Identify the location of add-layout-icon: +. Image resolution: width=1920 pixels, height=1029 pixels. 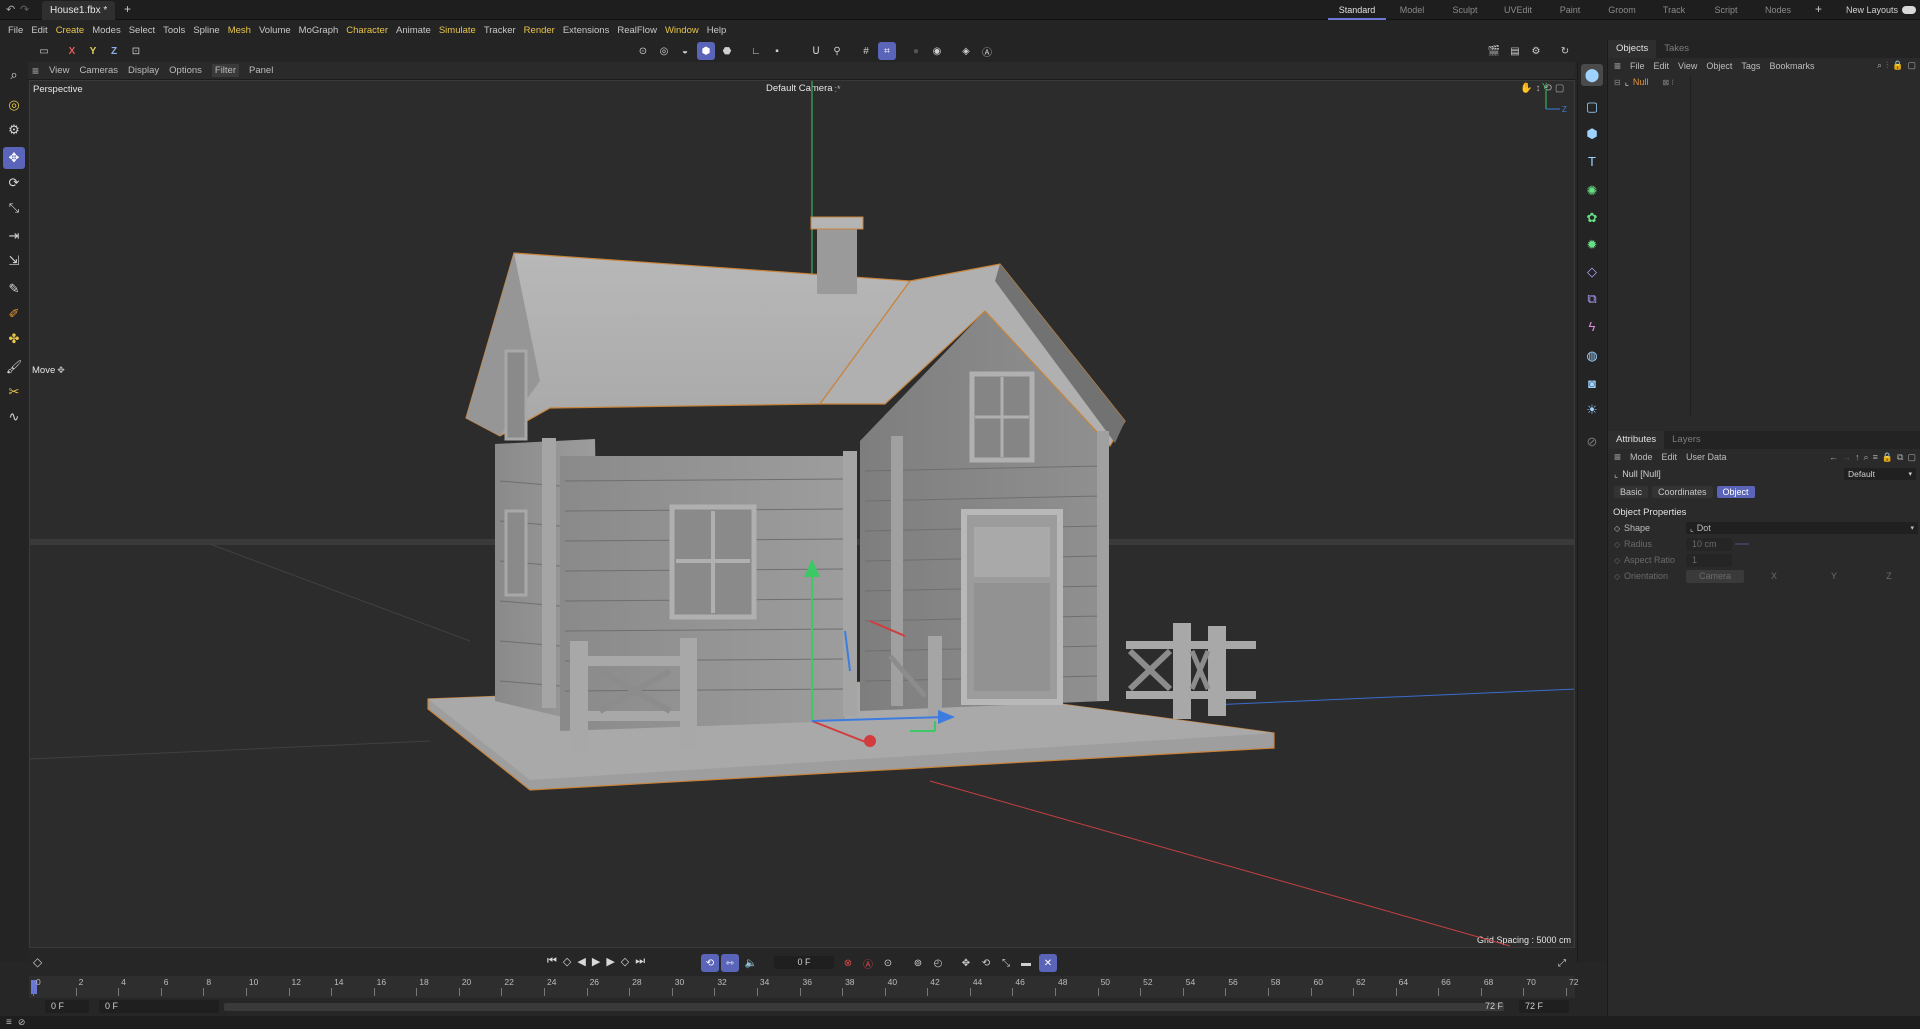
(1818, 9).